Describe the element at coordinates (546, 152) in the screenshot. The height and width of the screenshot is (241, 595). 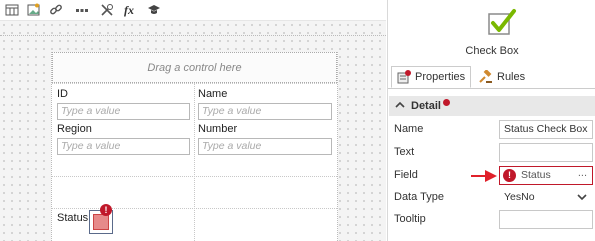
I see `text-property-input` at that location.